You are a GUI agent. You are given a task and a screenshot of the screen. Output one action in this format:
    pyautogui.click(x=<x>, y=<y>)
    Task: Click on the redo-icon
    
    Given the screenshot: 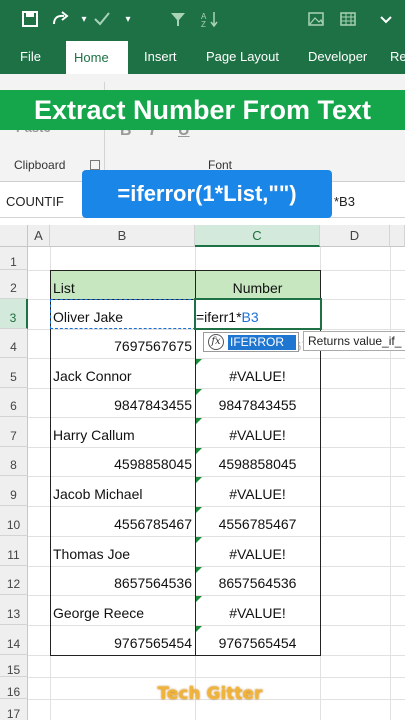 What is the action you would take?
    pyautogui.click(x=60, y=20)
    